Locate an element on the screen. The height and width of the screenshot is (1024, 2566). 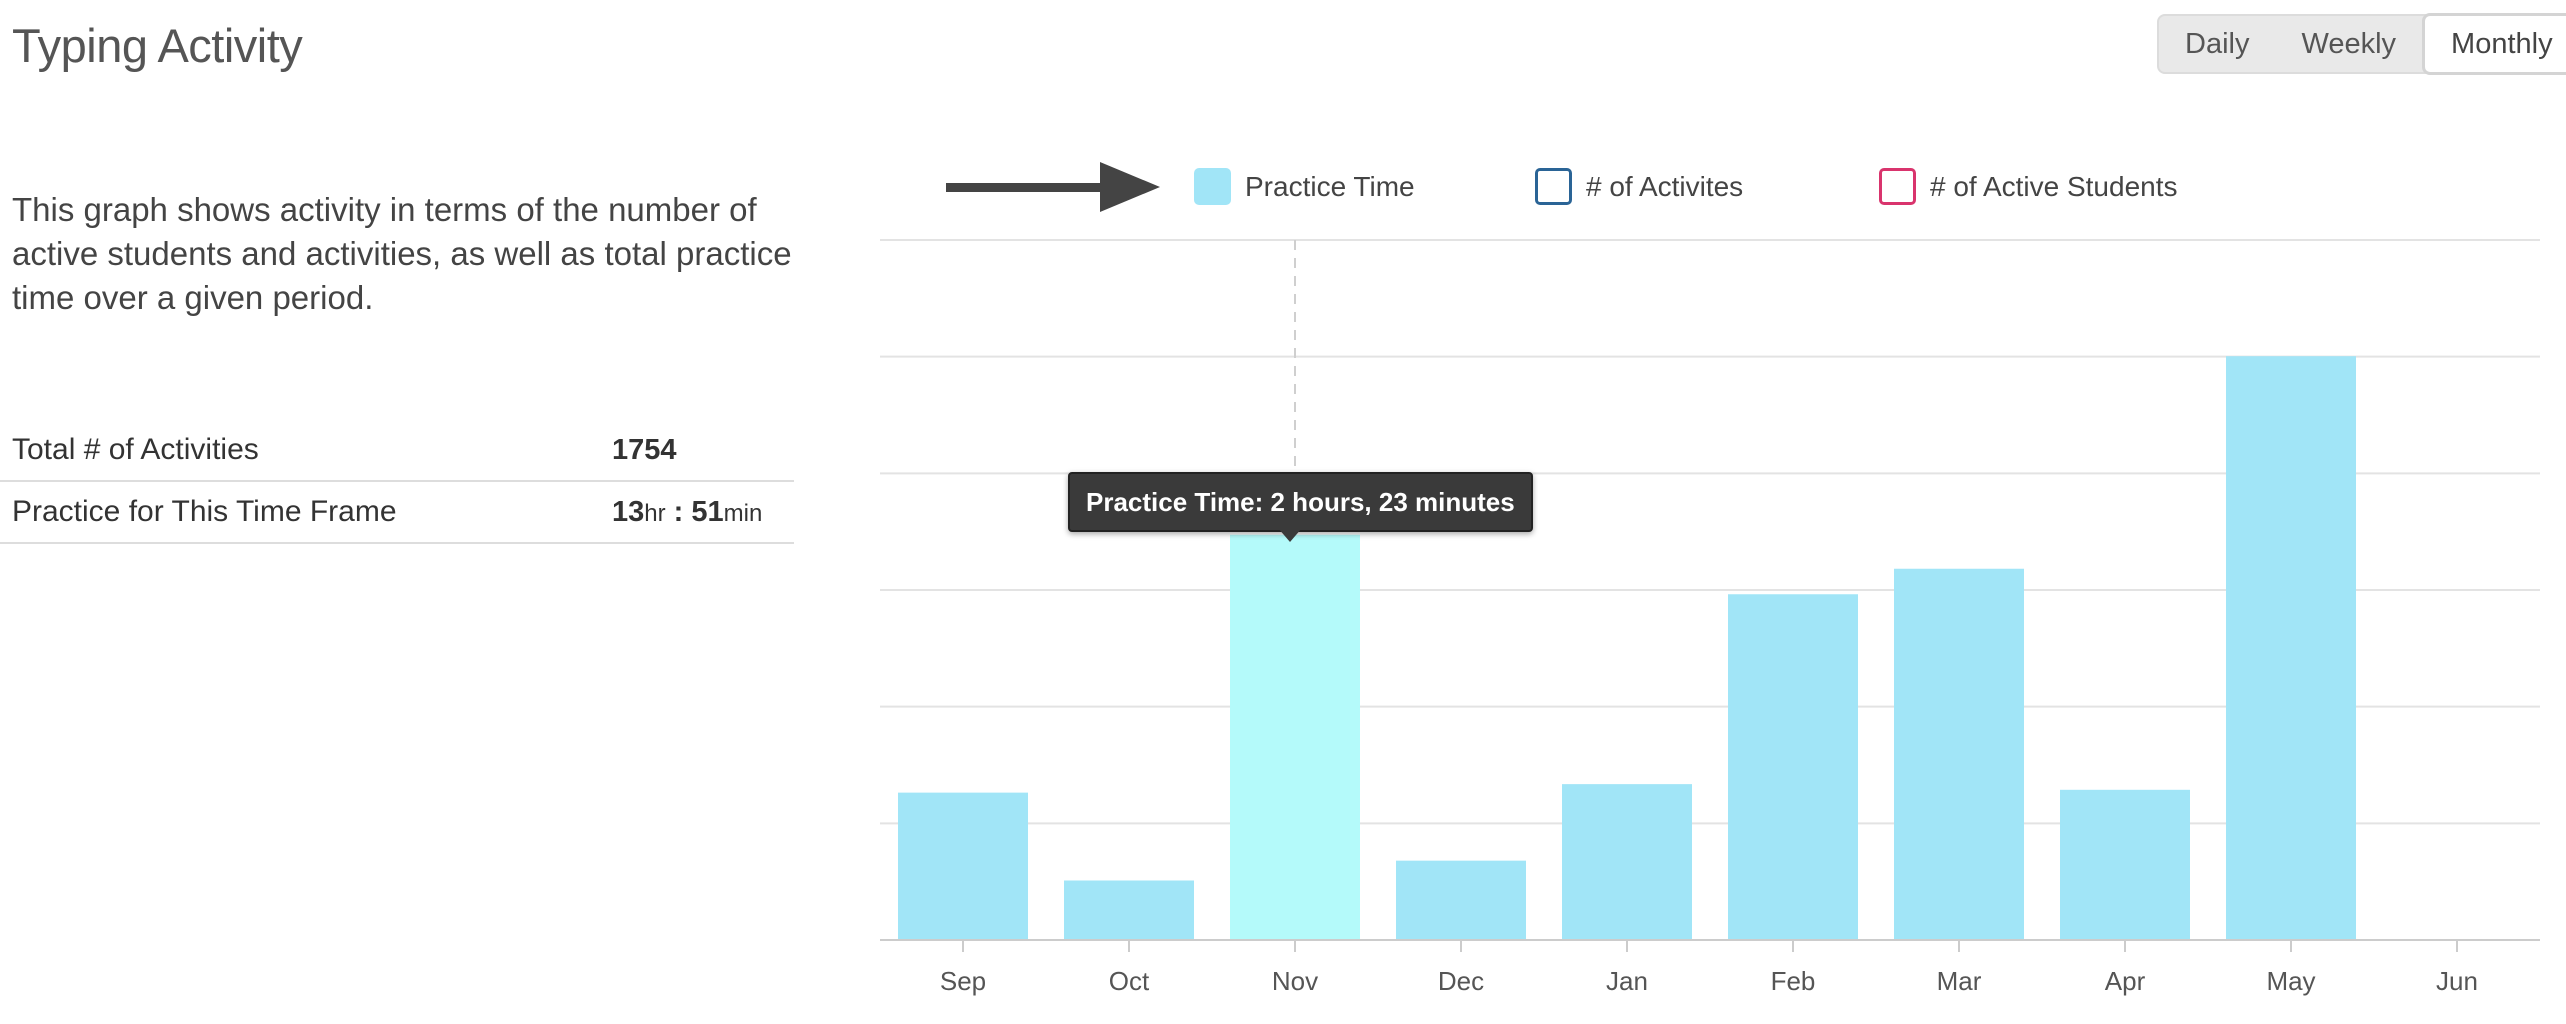
bar-mar is located at coordinates (1959, 754).